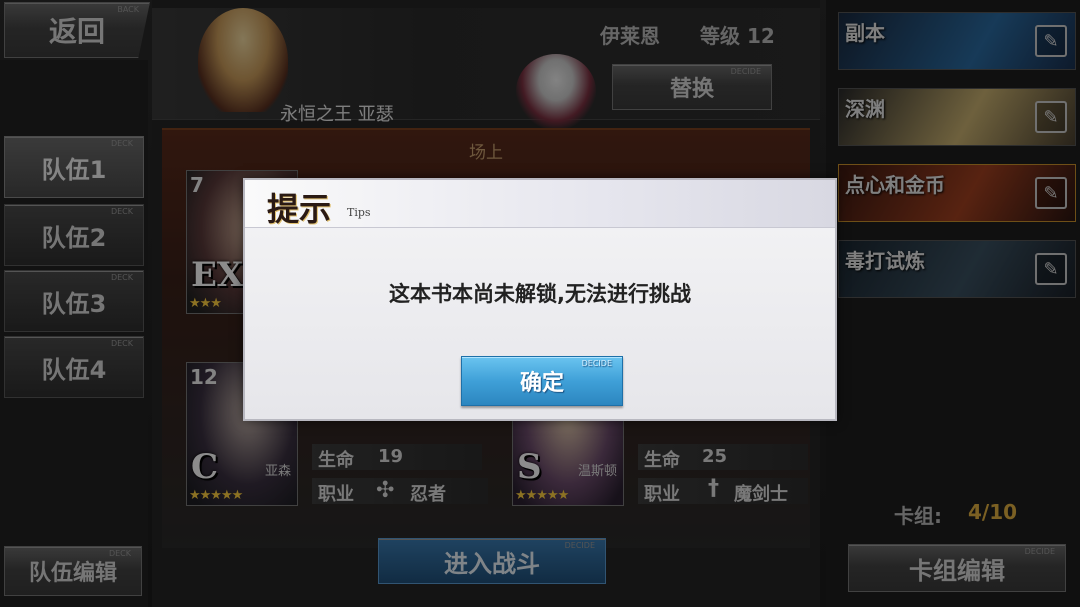  I want to click on confirm-label: 确定, so click(541, 383).